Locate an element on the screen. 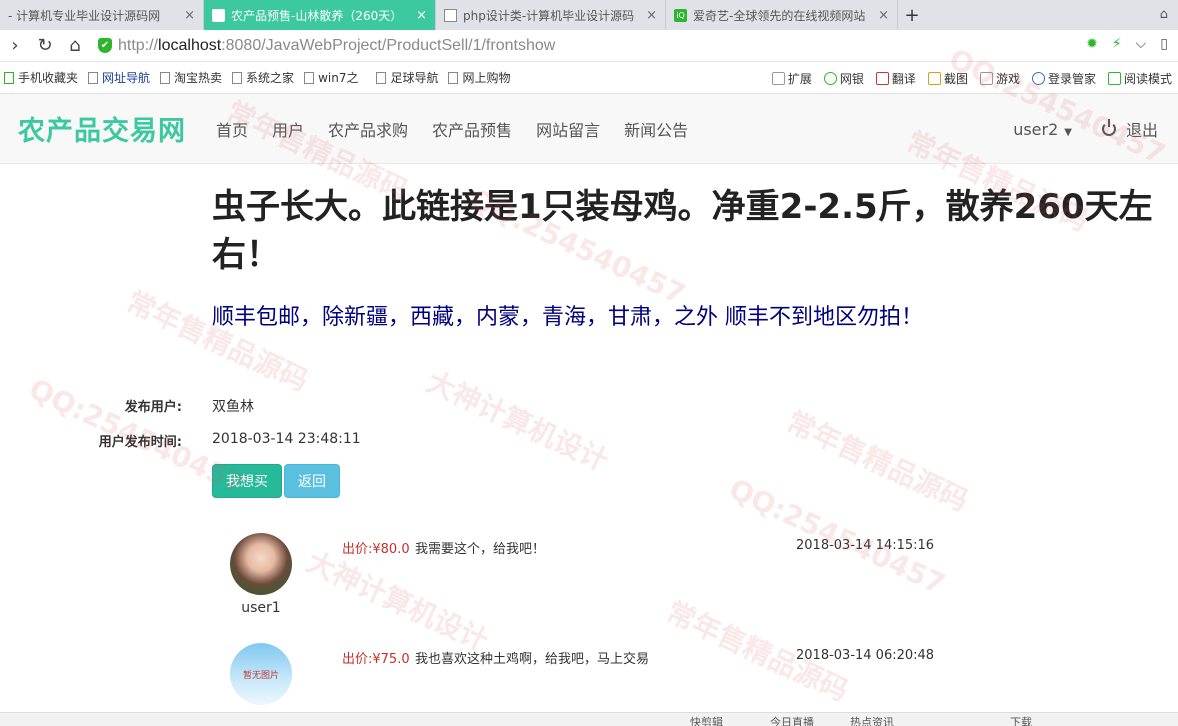 This screenshot has height=726, width=1178. site-brand: 农产品交易网 is located at coordinates (102, 128).